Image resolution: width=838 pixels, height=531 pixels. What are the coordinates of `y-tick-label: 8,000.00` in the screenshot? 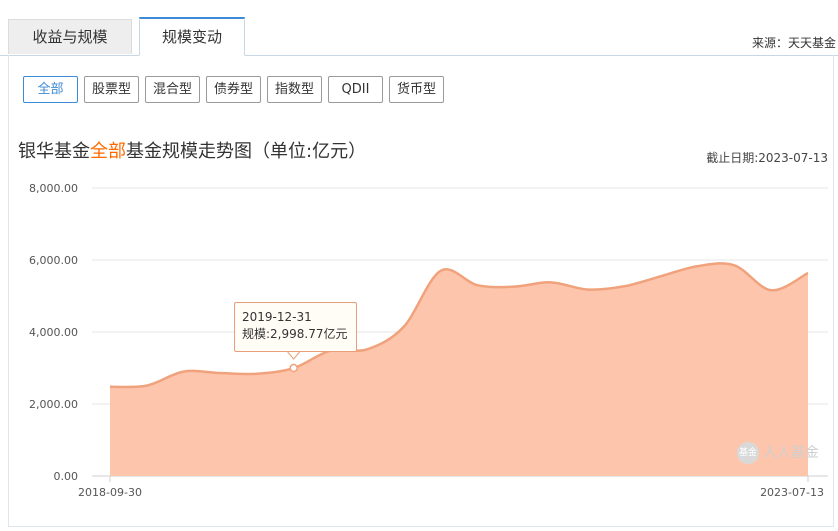 It's located at (53, 188).